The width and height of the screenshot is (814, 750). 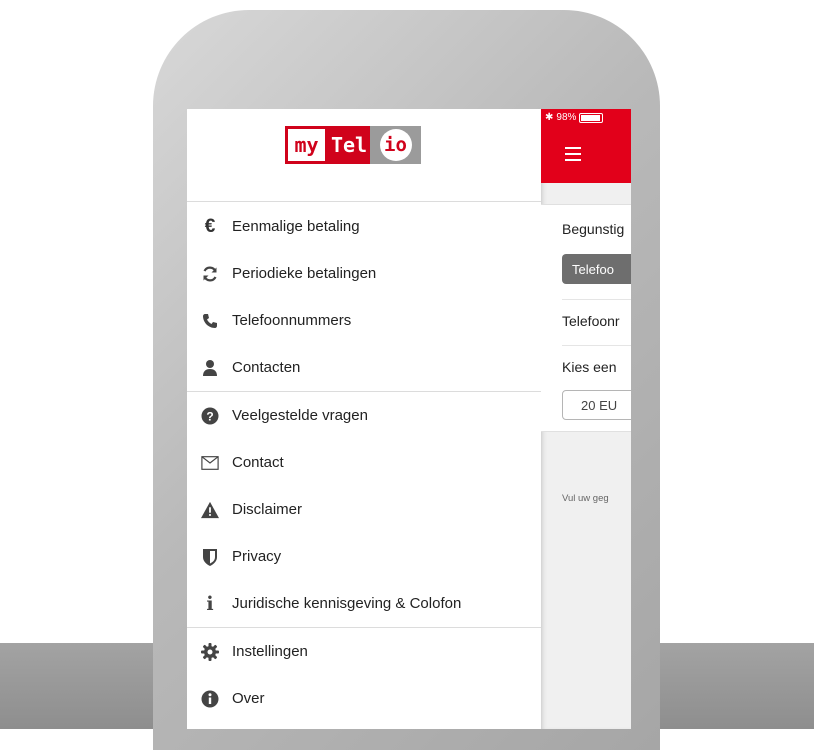 What do you see at coordinates (585, 498) in the screenshot?
I see `footer-note: Vul uw geg` at bounding box center [585, 498].